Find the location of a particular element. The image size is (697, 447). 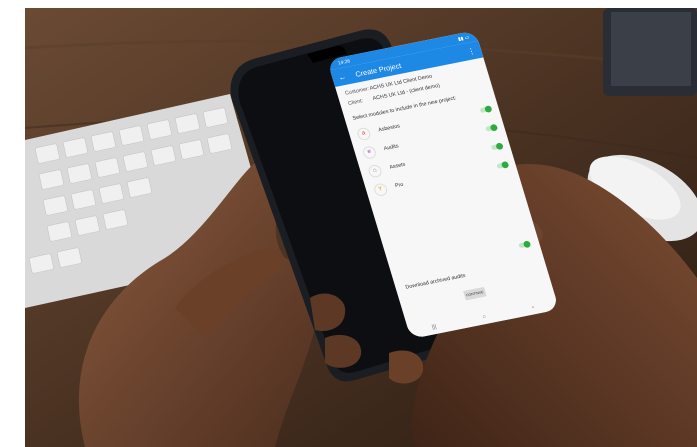

audits-icon: ≡ is located at coordinates (369, 152).